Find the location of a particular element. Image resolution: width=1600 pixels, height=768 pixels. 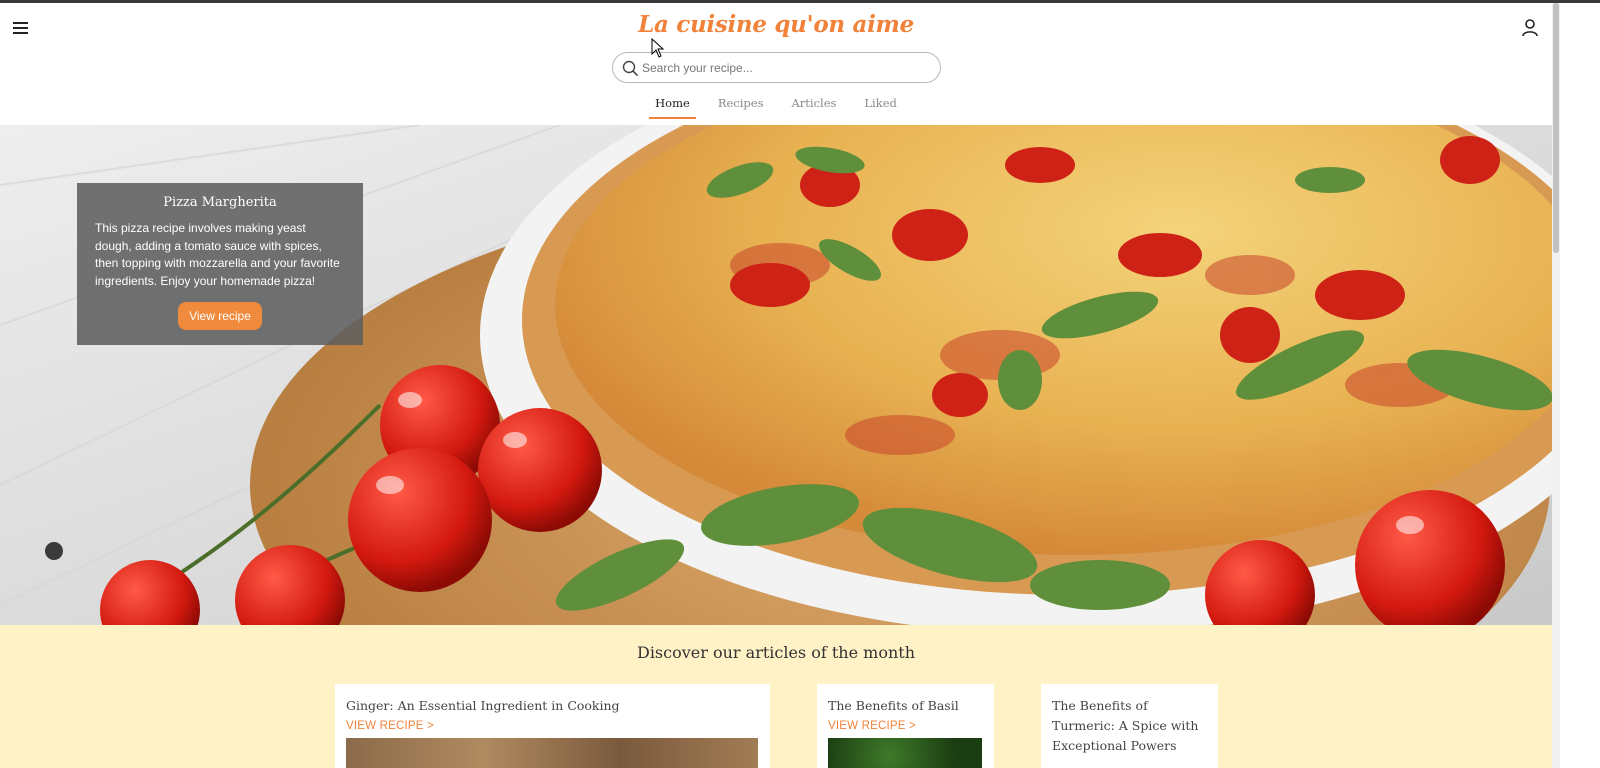

tab-articles: Articles is located at coordinates (813, 107).